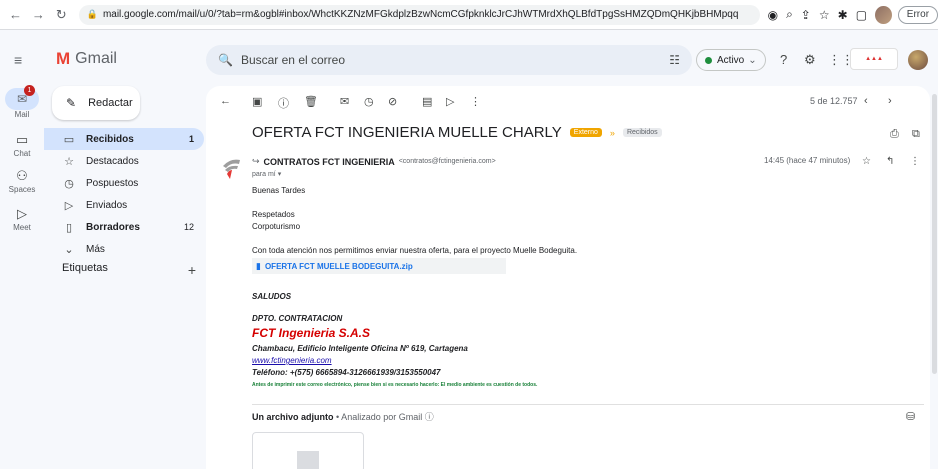 Image resolution: width=938 pixels, height=469 pixels. I want to click on share-icon: ⇪, so click(806, 15).